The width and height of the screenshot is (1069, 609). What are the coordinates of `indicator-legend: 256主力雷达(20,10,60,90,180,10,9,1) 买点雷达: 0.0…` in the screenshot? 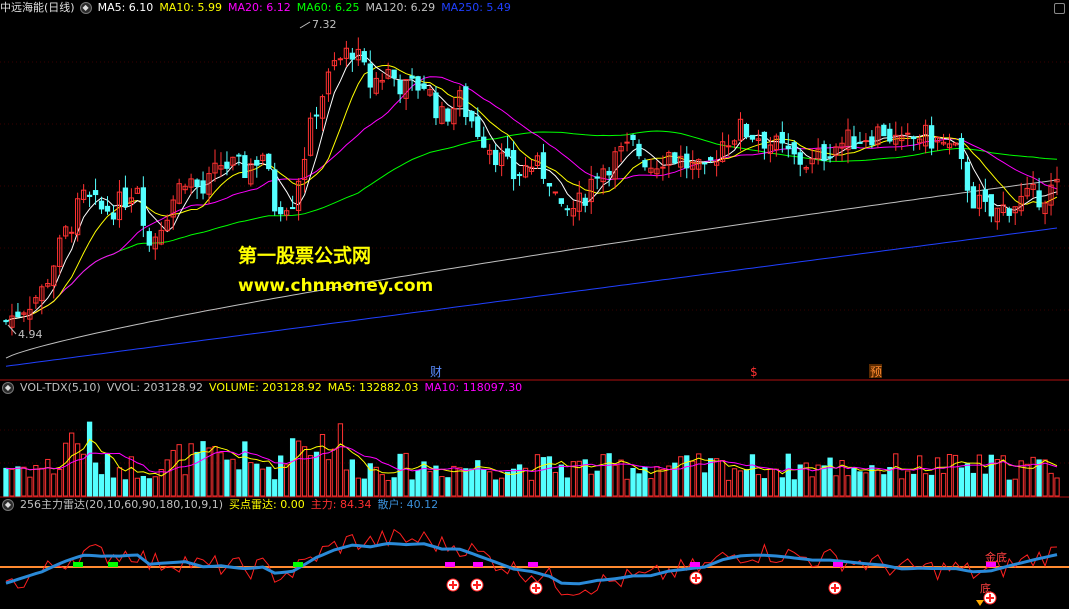 It's located at (232, 505).